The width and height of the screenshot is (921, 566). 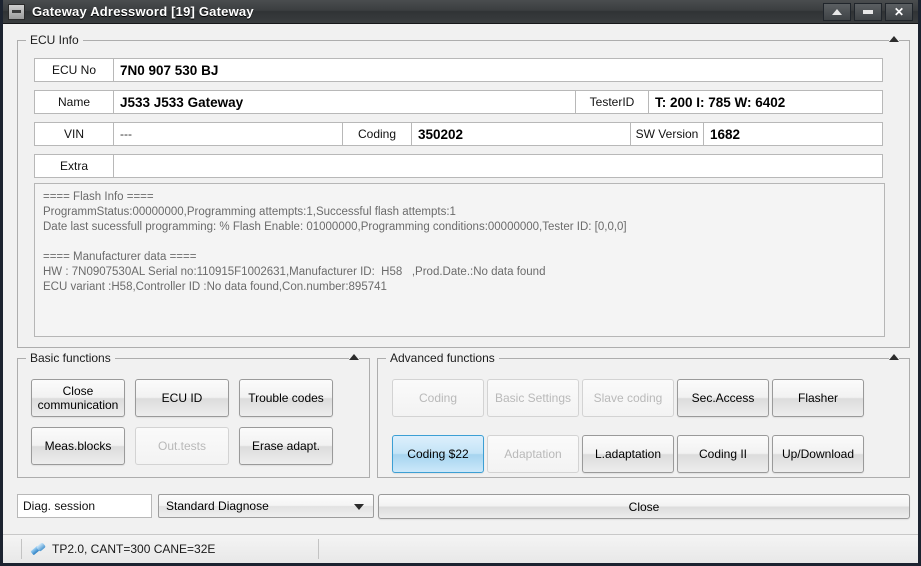 What do you see at coordinates (228, 134) in the screenshot?
I see `vin-value: ---` at bounding box center [228, 134].